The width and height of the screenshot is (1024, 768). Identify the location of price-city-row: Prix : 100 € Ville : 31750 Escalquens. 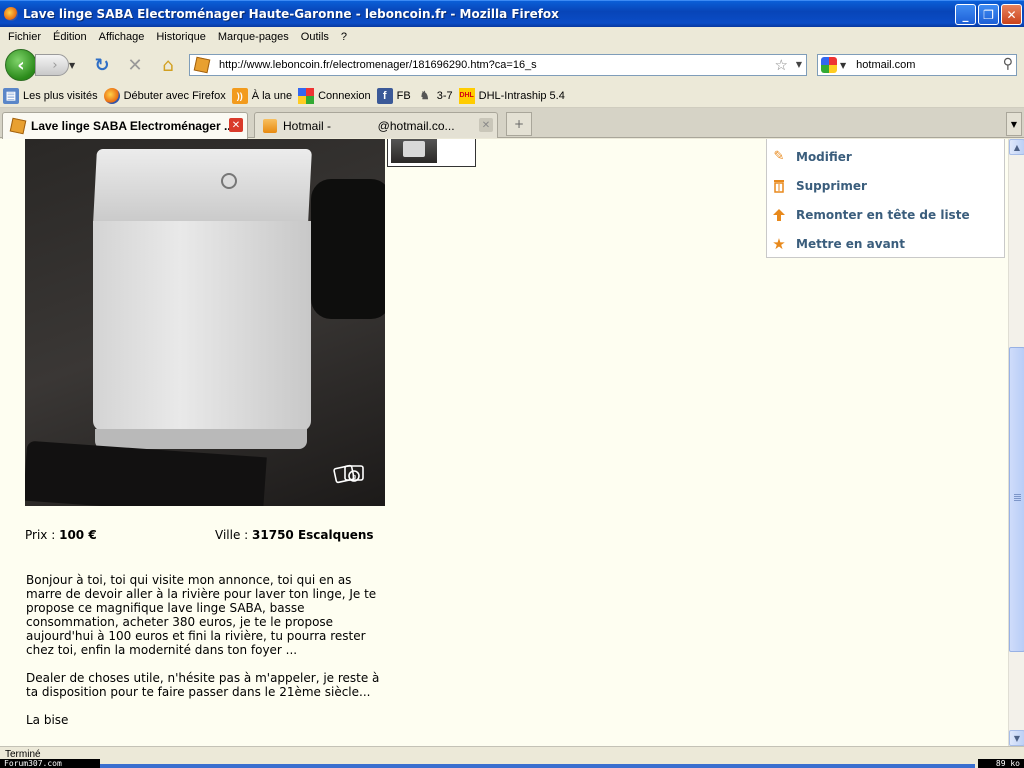
(201, 535).